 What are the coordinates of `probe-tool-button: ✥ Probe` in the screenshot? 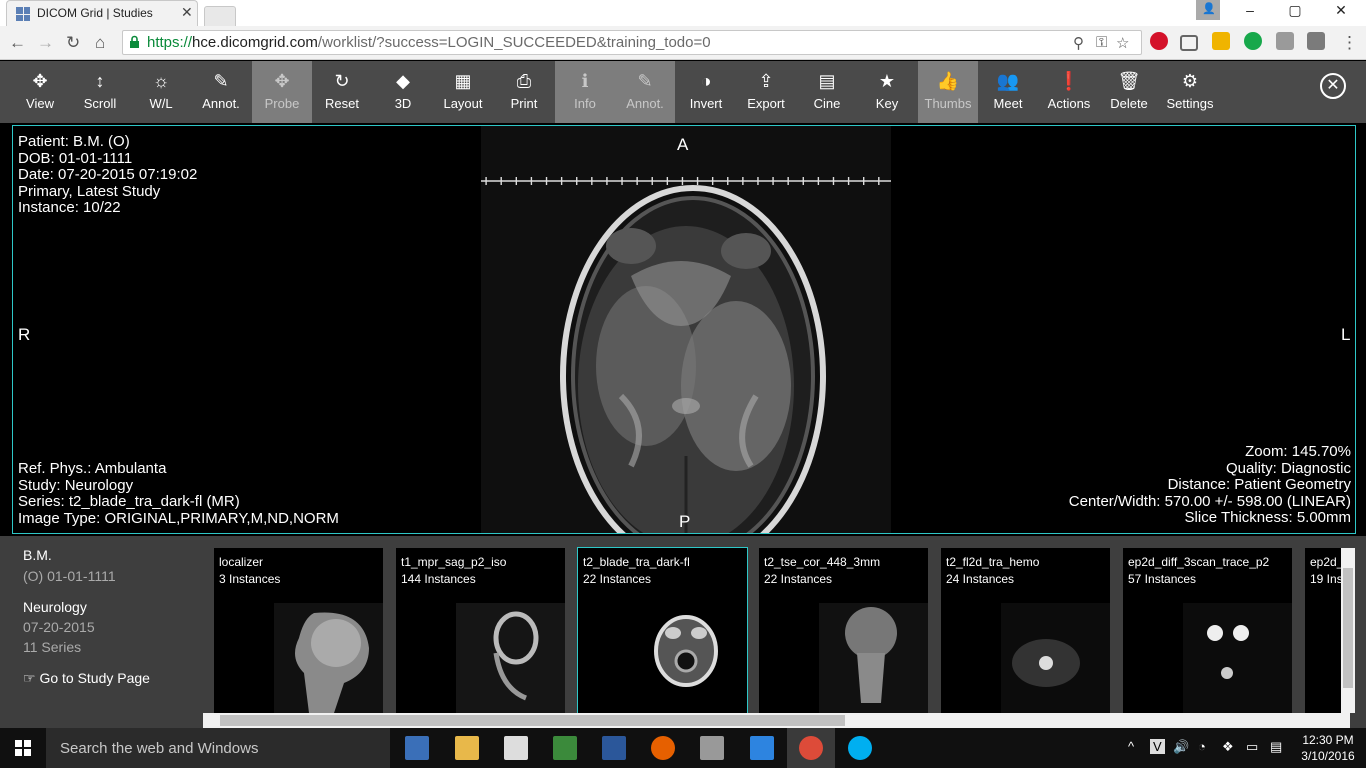 It's located at (282, 92).